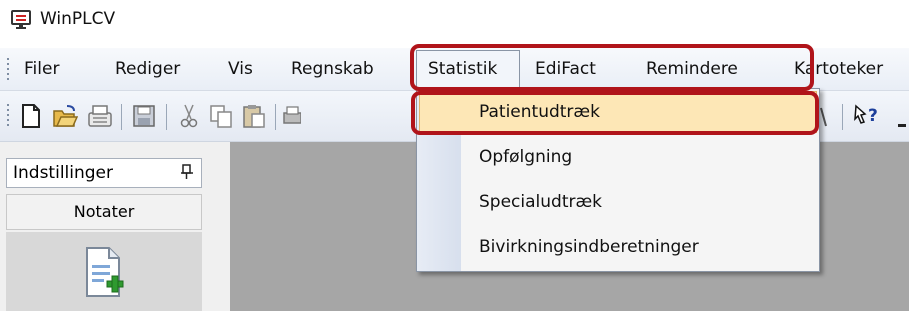 The width and height of the screenshot is (909, 311). Describe the element at coordinates (463, 69) in the screenshot. I see `menu-statistik-label: Statistik` at that location.